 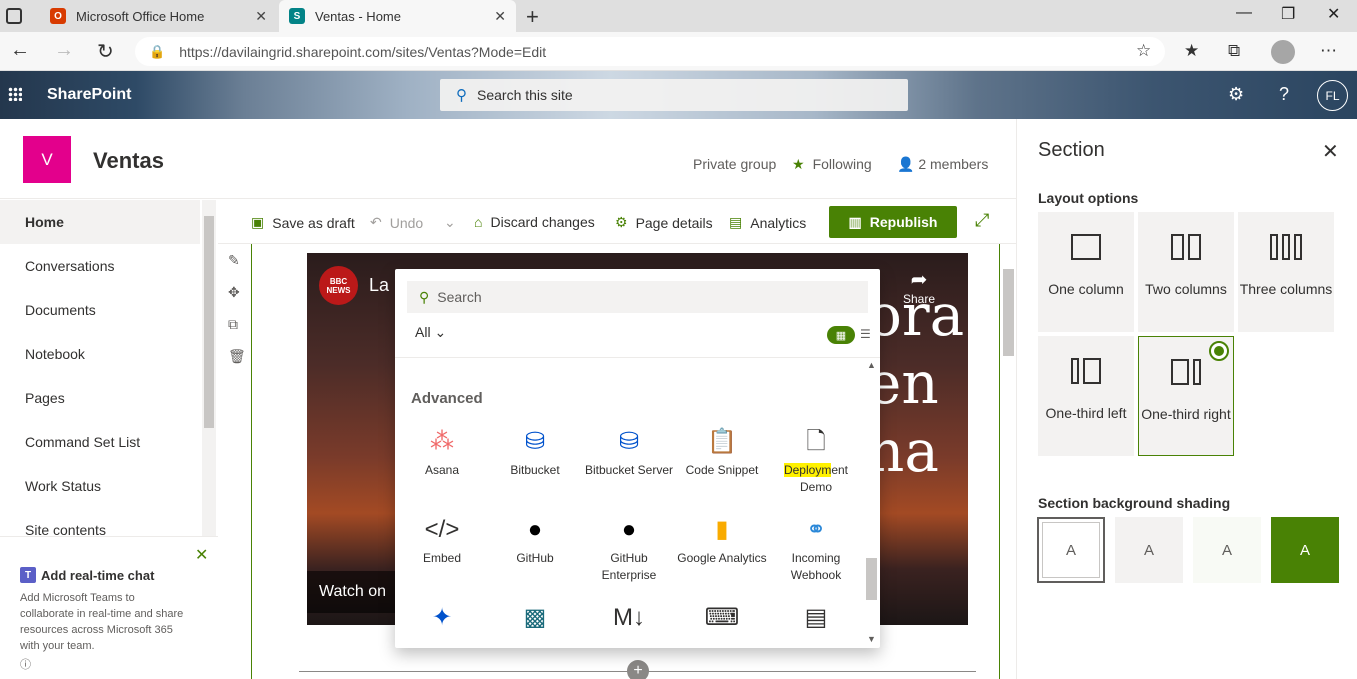 I want to click on tile-code-snippet: 📋 Code Snippet, so click(x=722, y=451).